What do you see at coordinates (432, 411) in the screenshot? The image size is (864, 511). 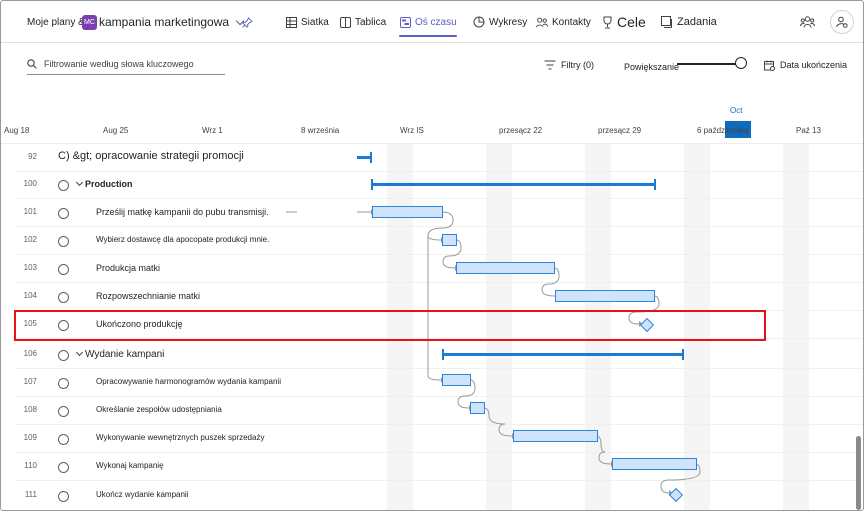 I see `task-row: 108 Określanie zespołów udostępniania` at bounding box center [432, 411].